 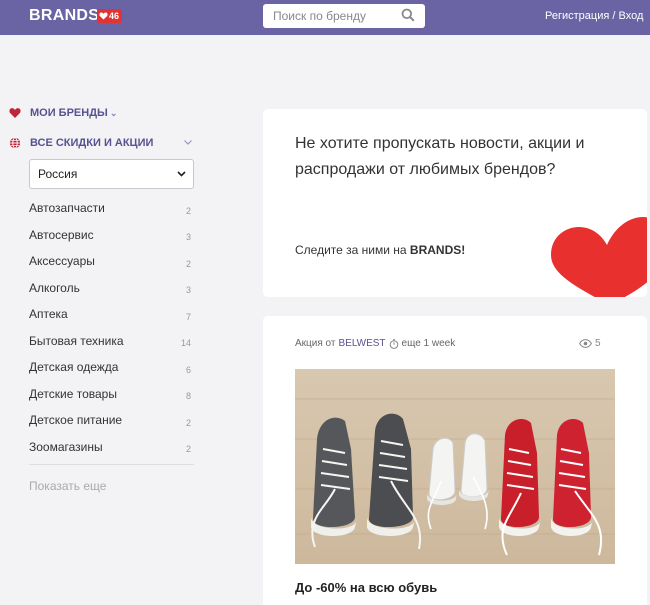 What do you see at coordinates (598, 343) in the screenshot?
I see `view-count-value: 5` at bounding box center [598, 343].